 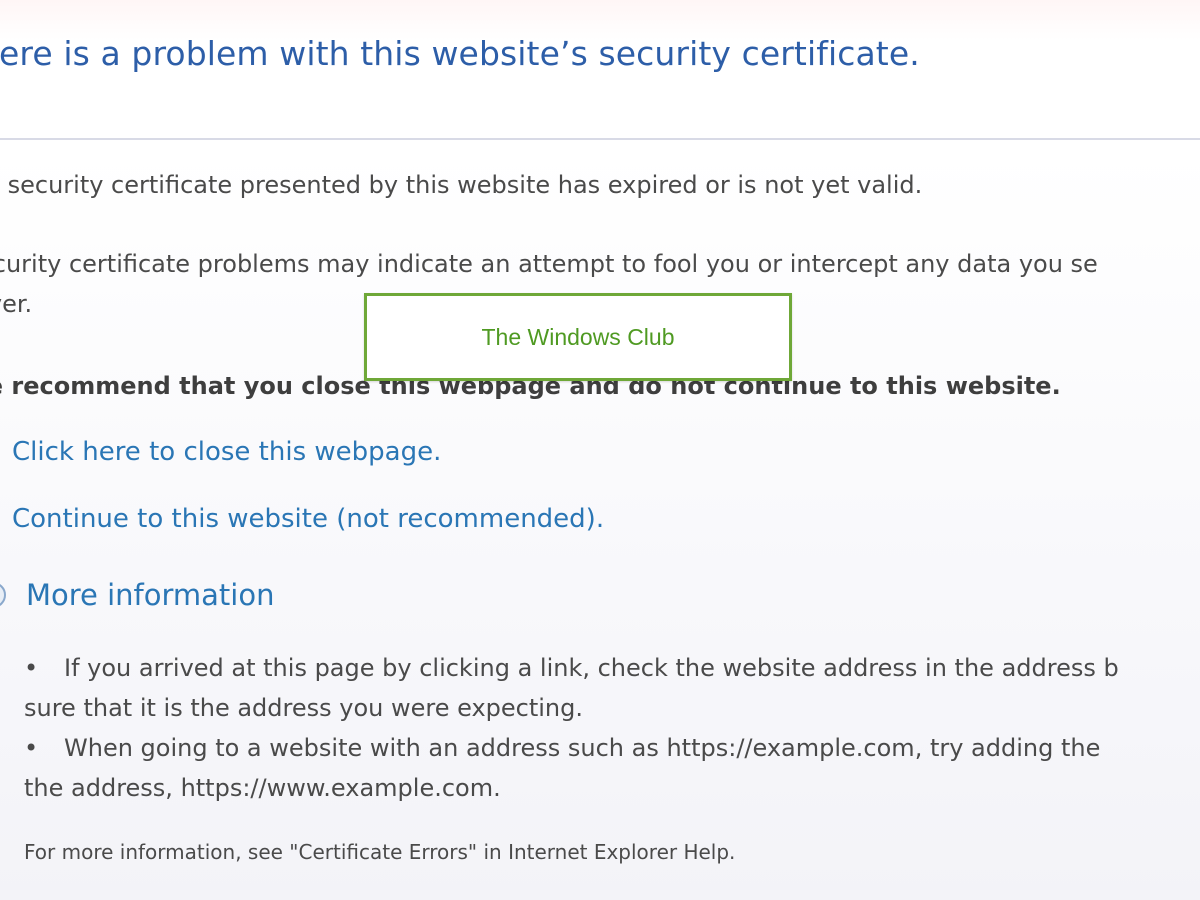 I want to click on info-bullet-2-continued: the address, https://www.example.com., so click(x=262, y=788).